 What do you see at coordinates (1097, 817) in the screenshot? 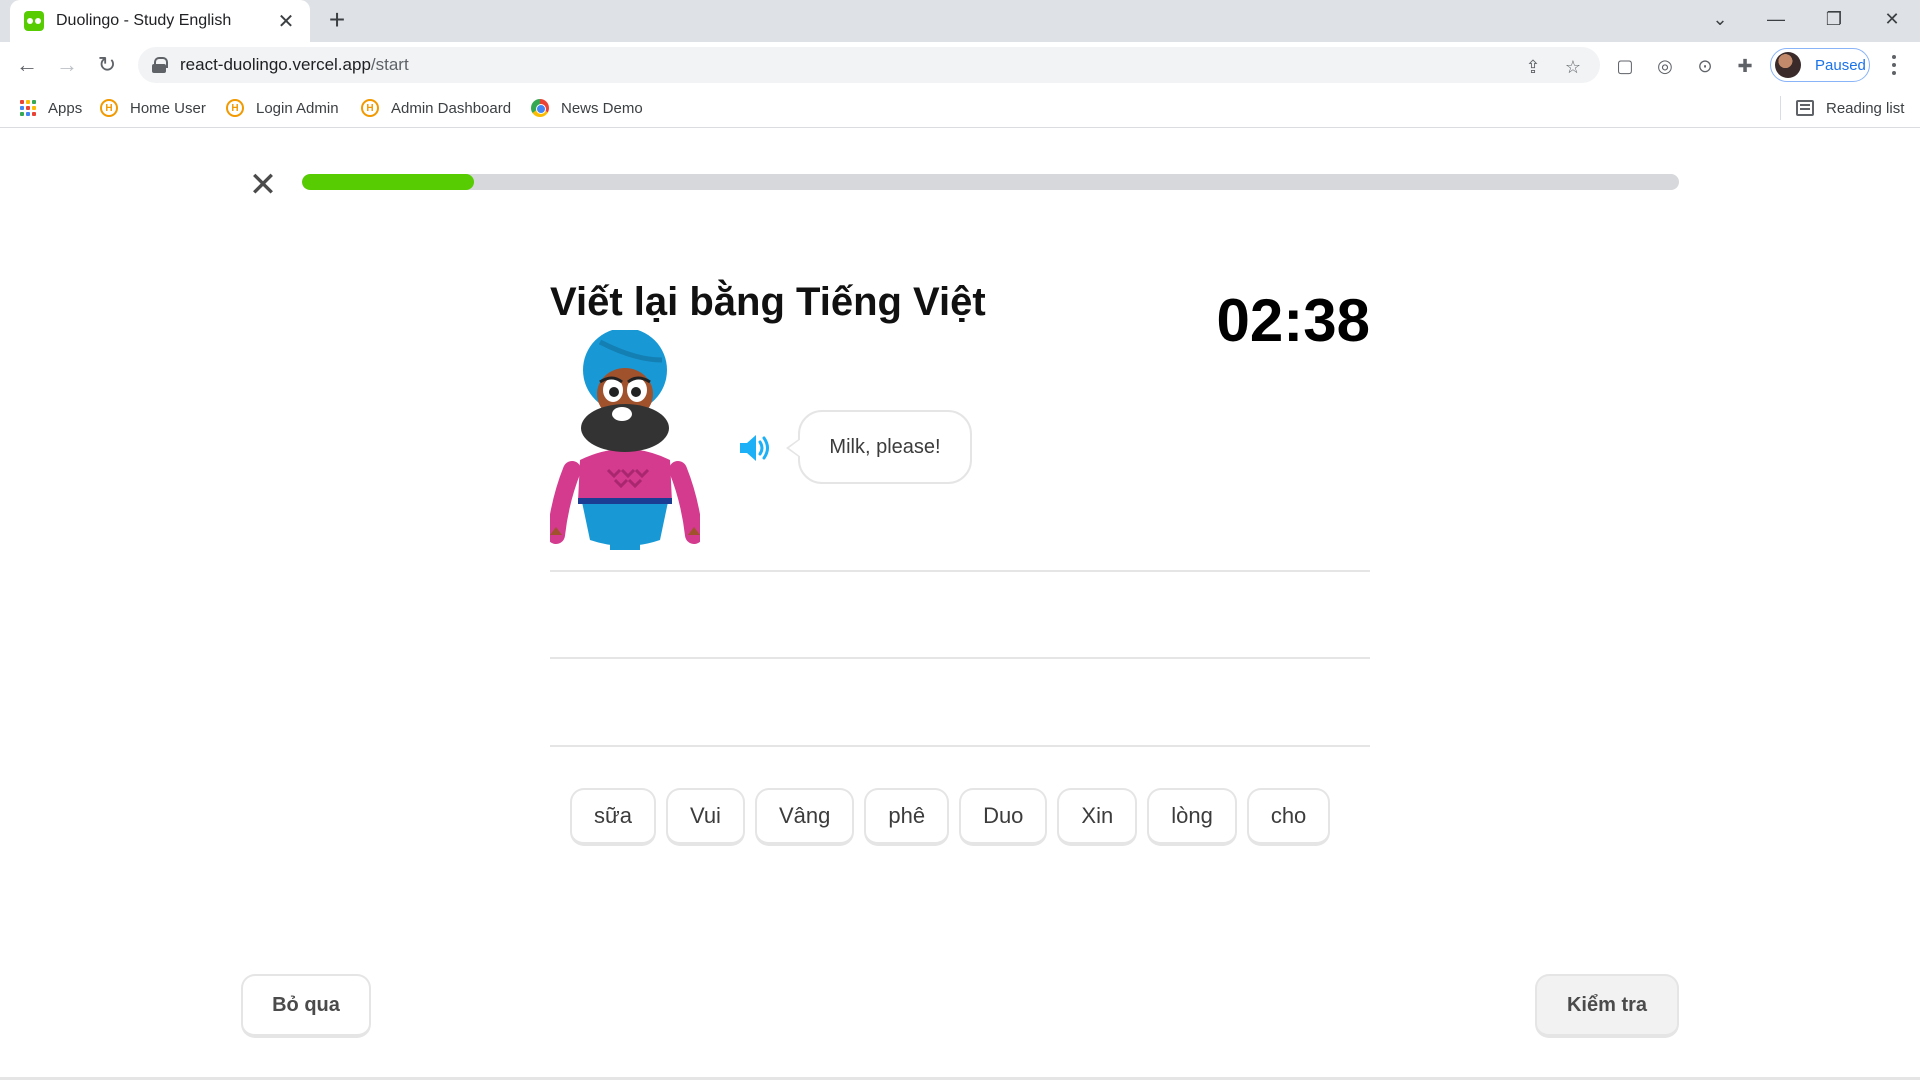
I see `word-chip: Xin` at bounding box center [1097, 817].